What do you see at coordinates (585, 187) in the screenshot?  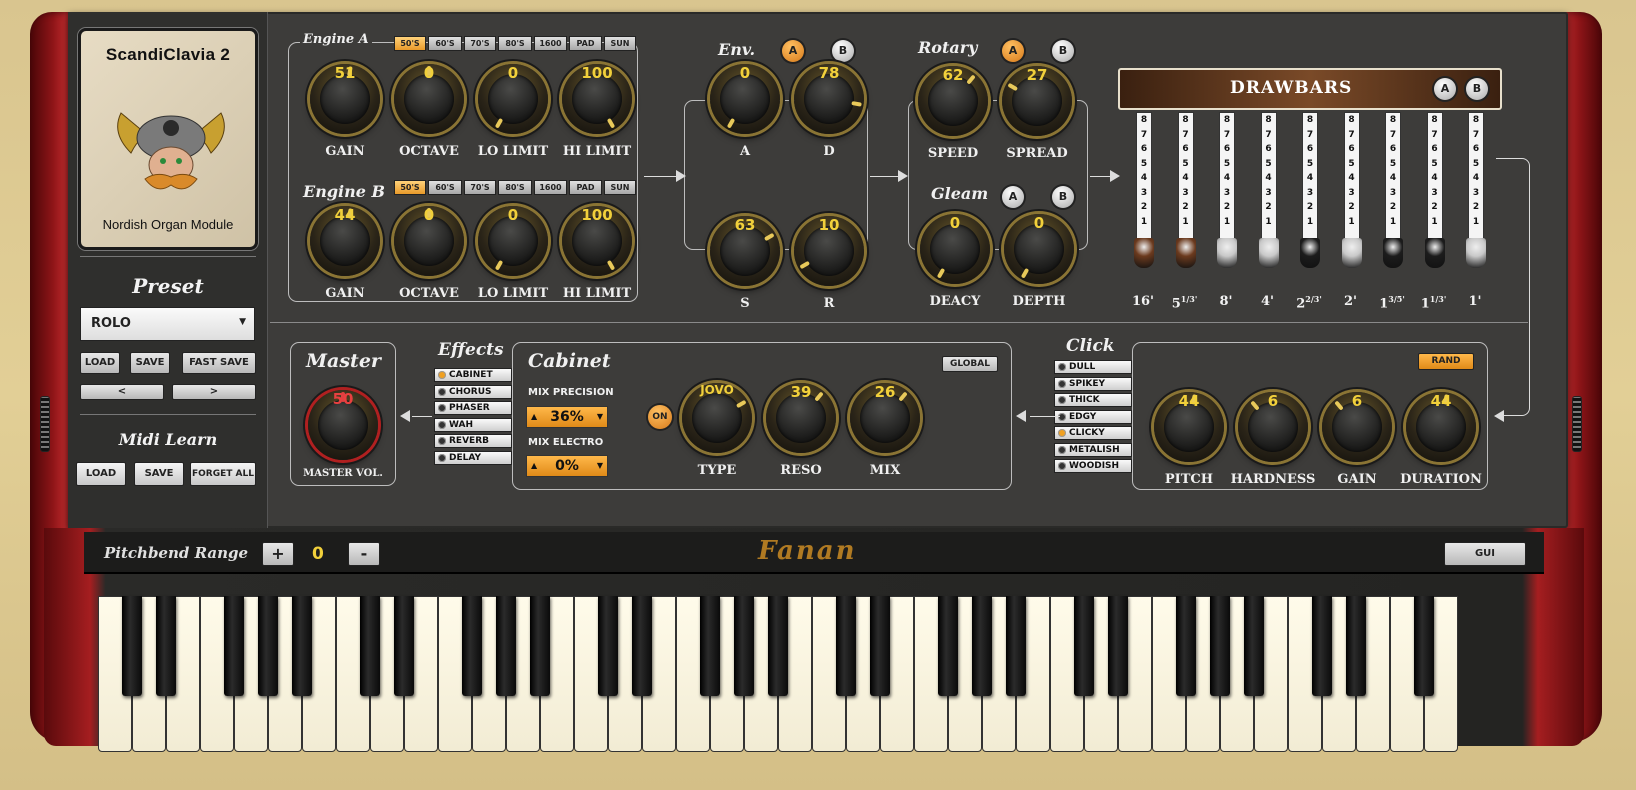 I see `engine-b-tag-pad: PAD` at bounding box center [585, 187].